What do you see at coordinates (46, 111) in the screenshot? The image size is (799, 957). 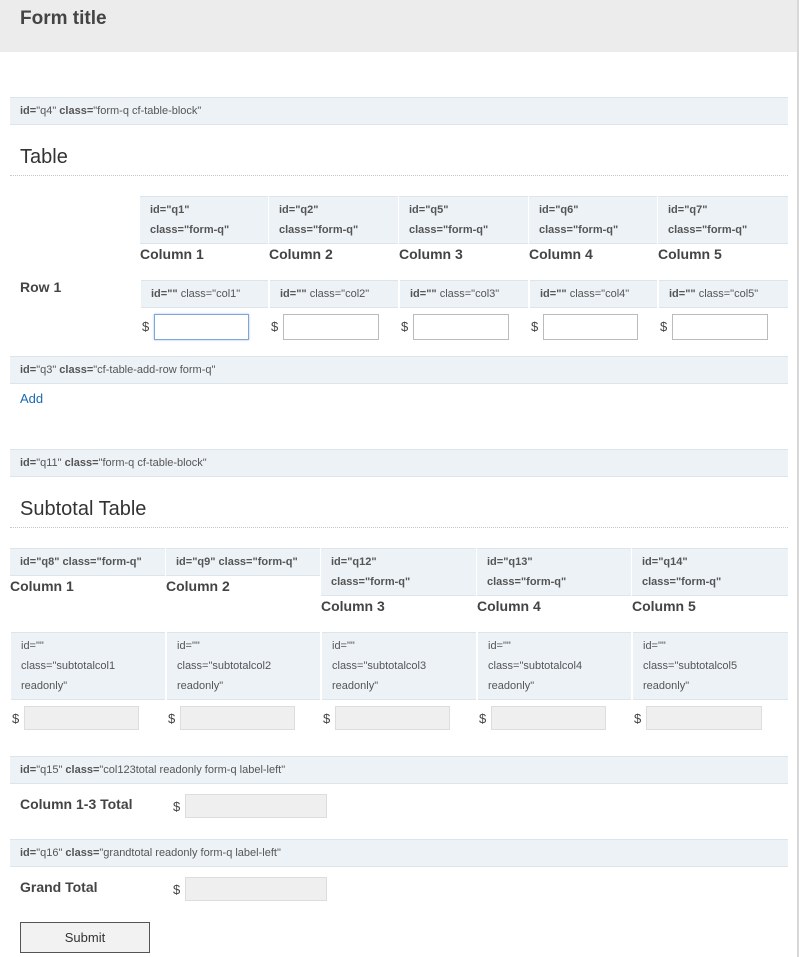 I see `id-value: "q4"` at bounding box center [46, 111].